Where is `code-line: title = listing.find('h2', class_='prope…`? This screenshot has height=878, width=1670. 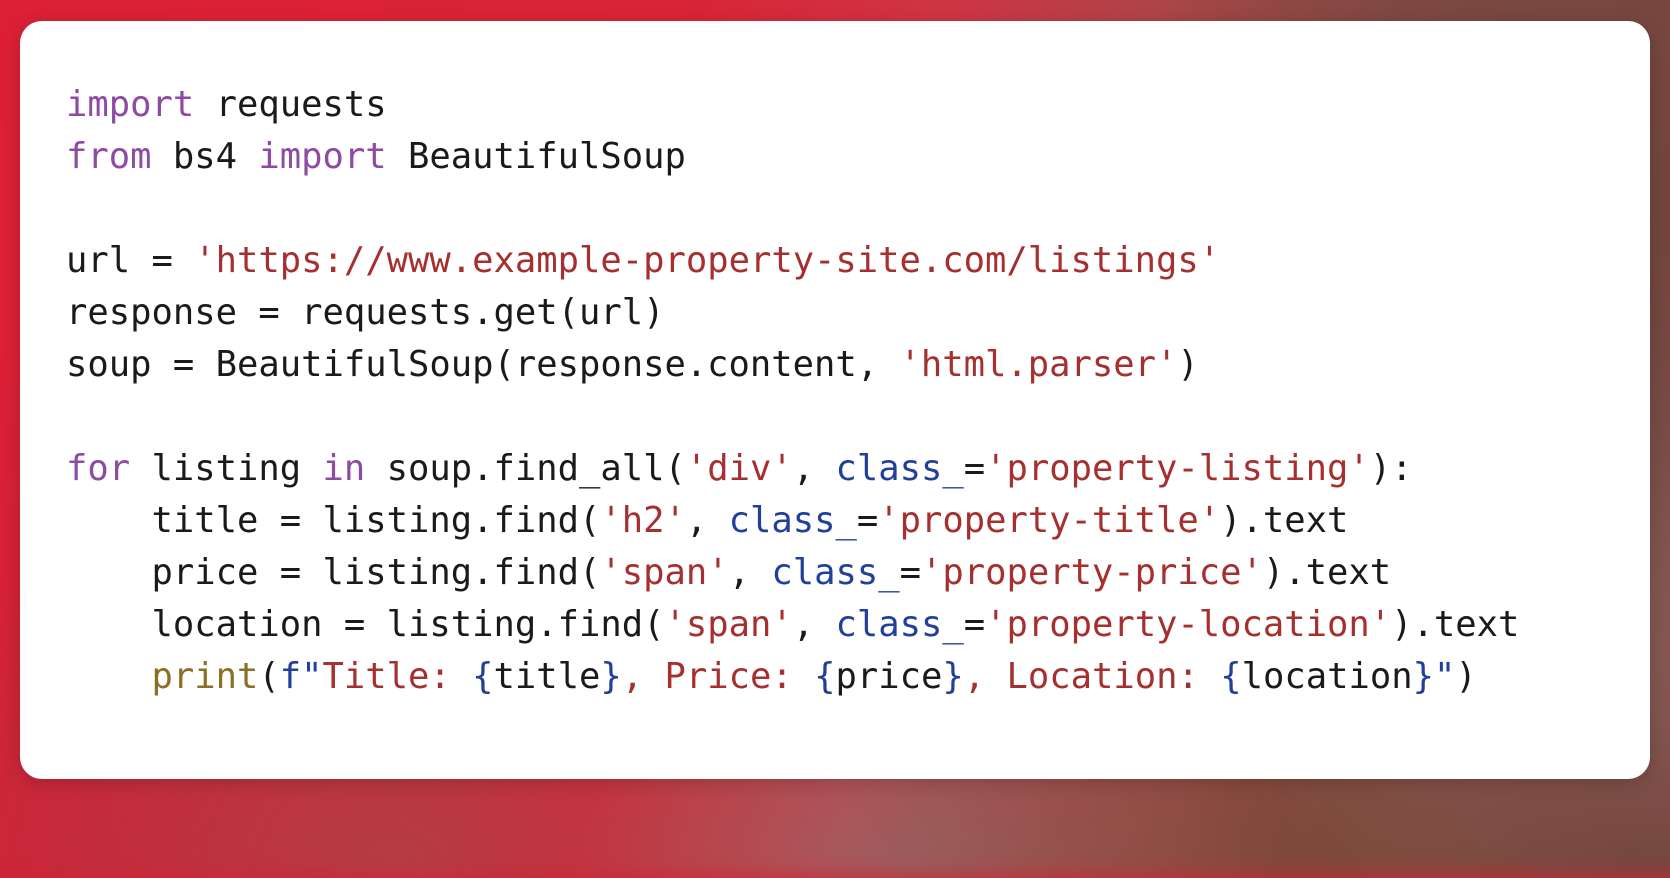
code-line: title = listing.find('h2', class_='prope… is located at coordinates (792, 521).